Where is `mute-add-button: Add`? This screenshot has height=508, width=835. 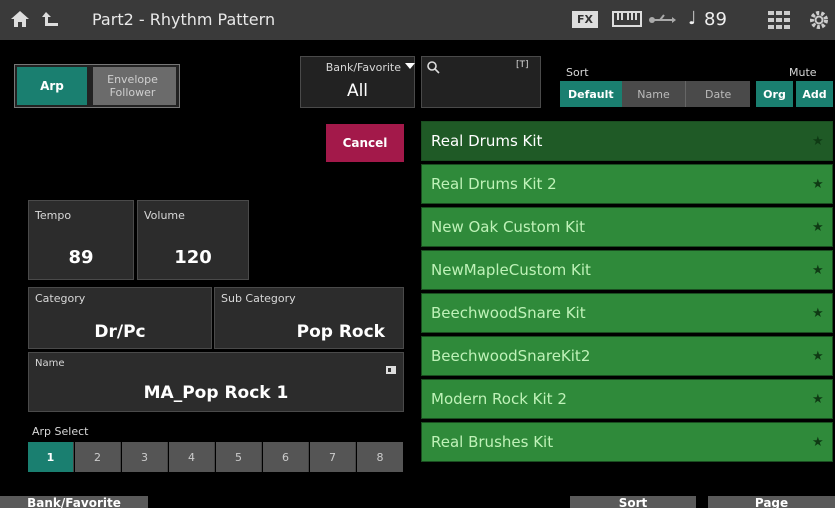 mute-add-button: Add is located at coordinates (814, 94).